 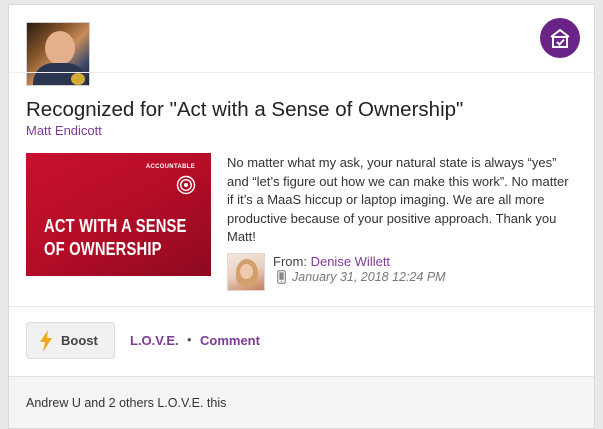 I want to click on from-line: From: Denise Willett, so click(x=331, y=261).